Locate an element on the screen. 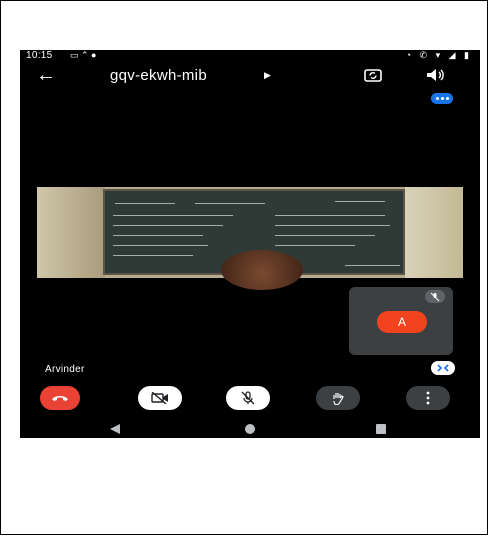 Image resolution: width=490 pixels, height=537 pixels. mic-toggle-button is located at coordinates (248, 398).